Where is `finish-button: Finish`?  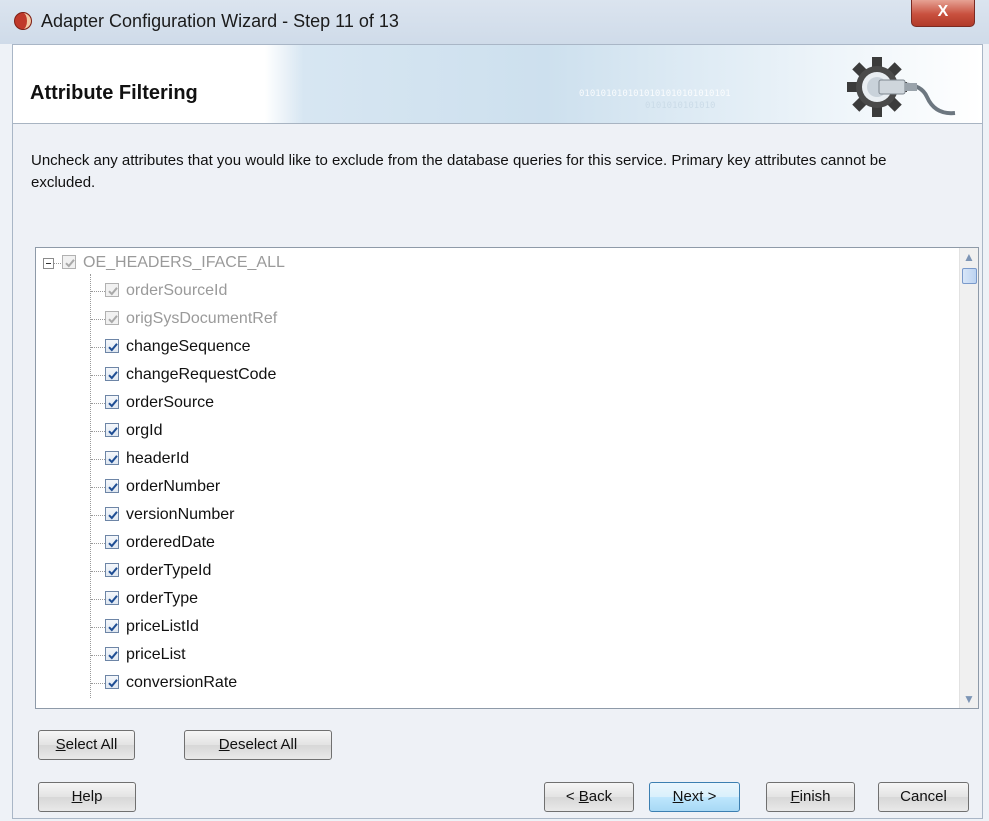
finish-button: Finish is located at coordinates (810, 797).